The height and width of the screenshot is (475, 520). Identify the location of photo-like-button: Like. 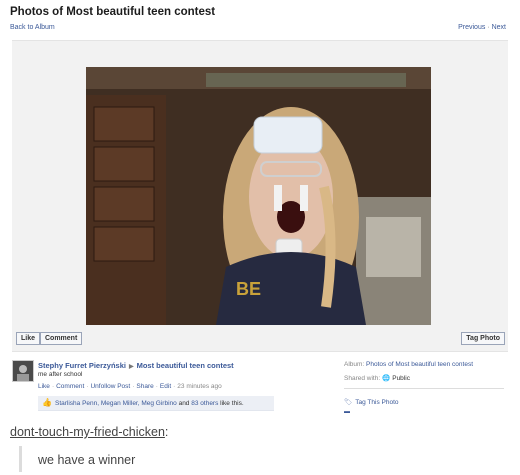
(28, 338).